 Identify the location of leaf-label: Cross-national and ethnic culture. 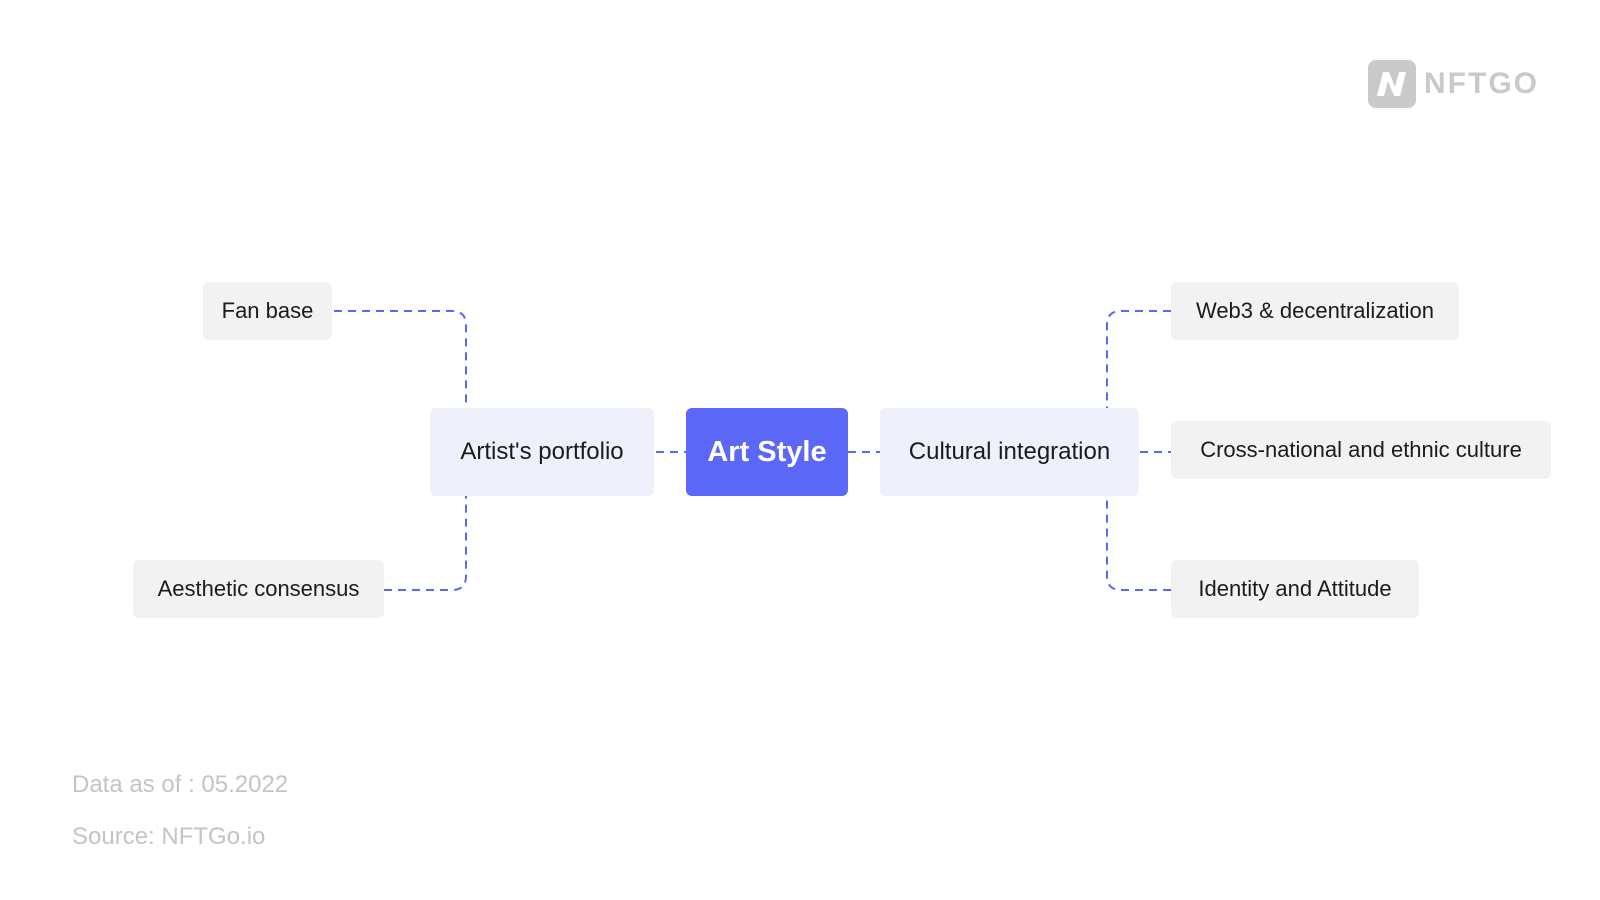
(1361, 449).